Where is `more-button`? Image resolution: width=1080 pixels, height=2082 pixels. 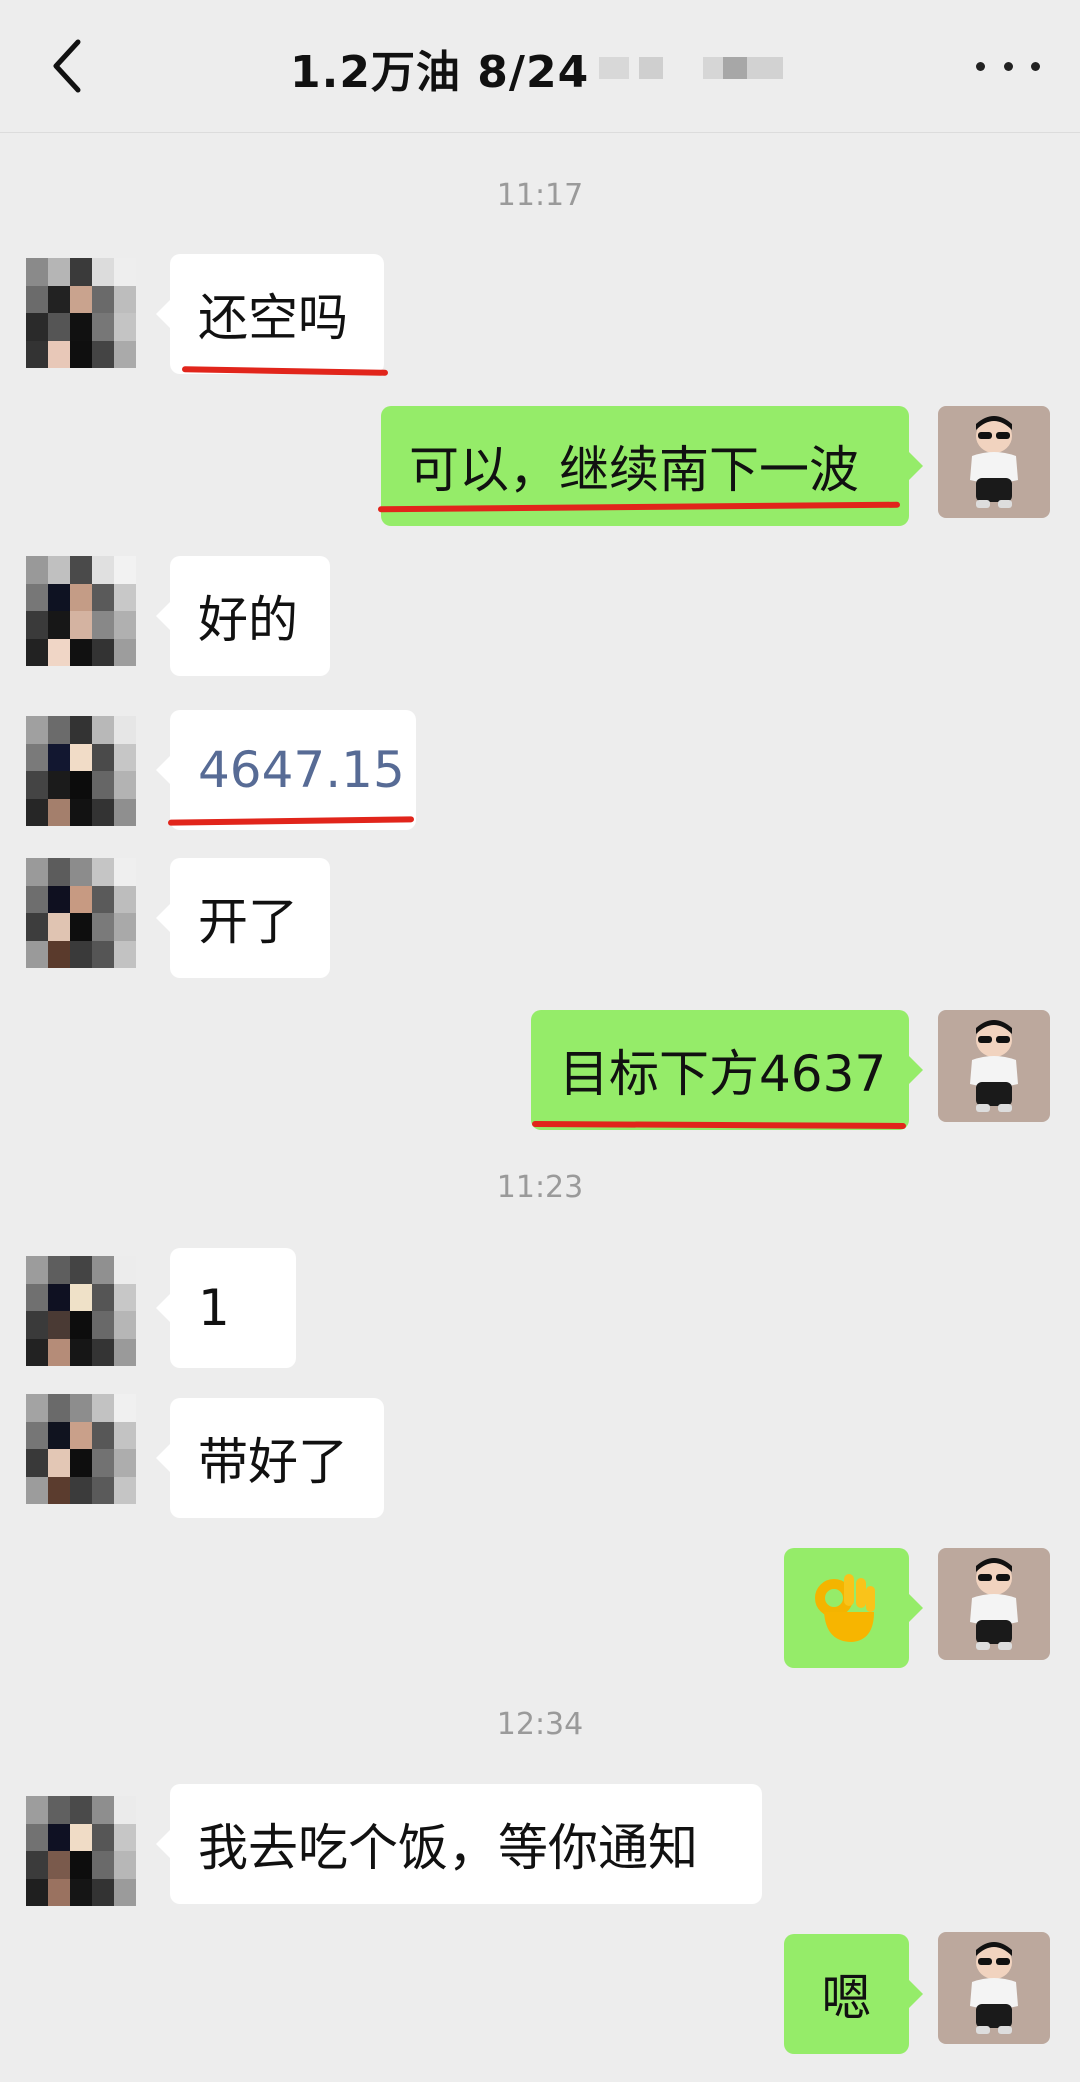
more-button is located at coordinates (1008, 66).